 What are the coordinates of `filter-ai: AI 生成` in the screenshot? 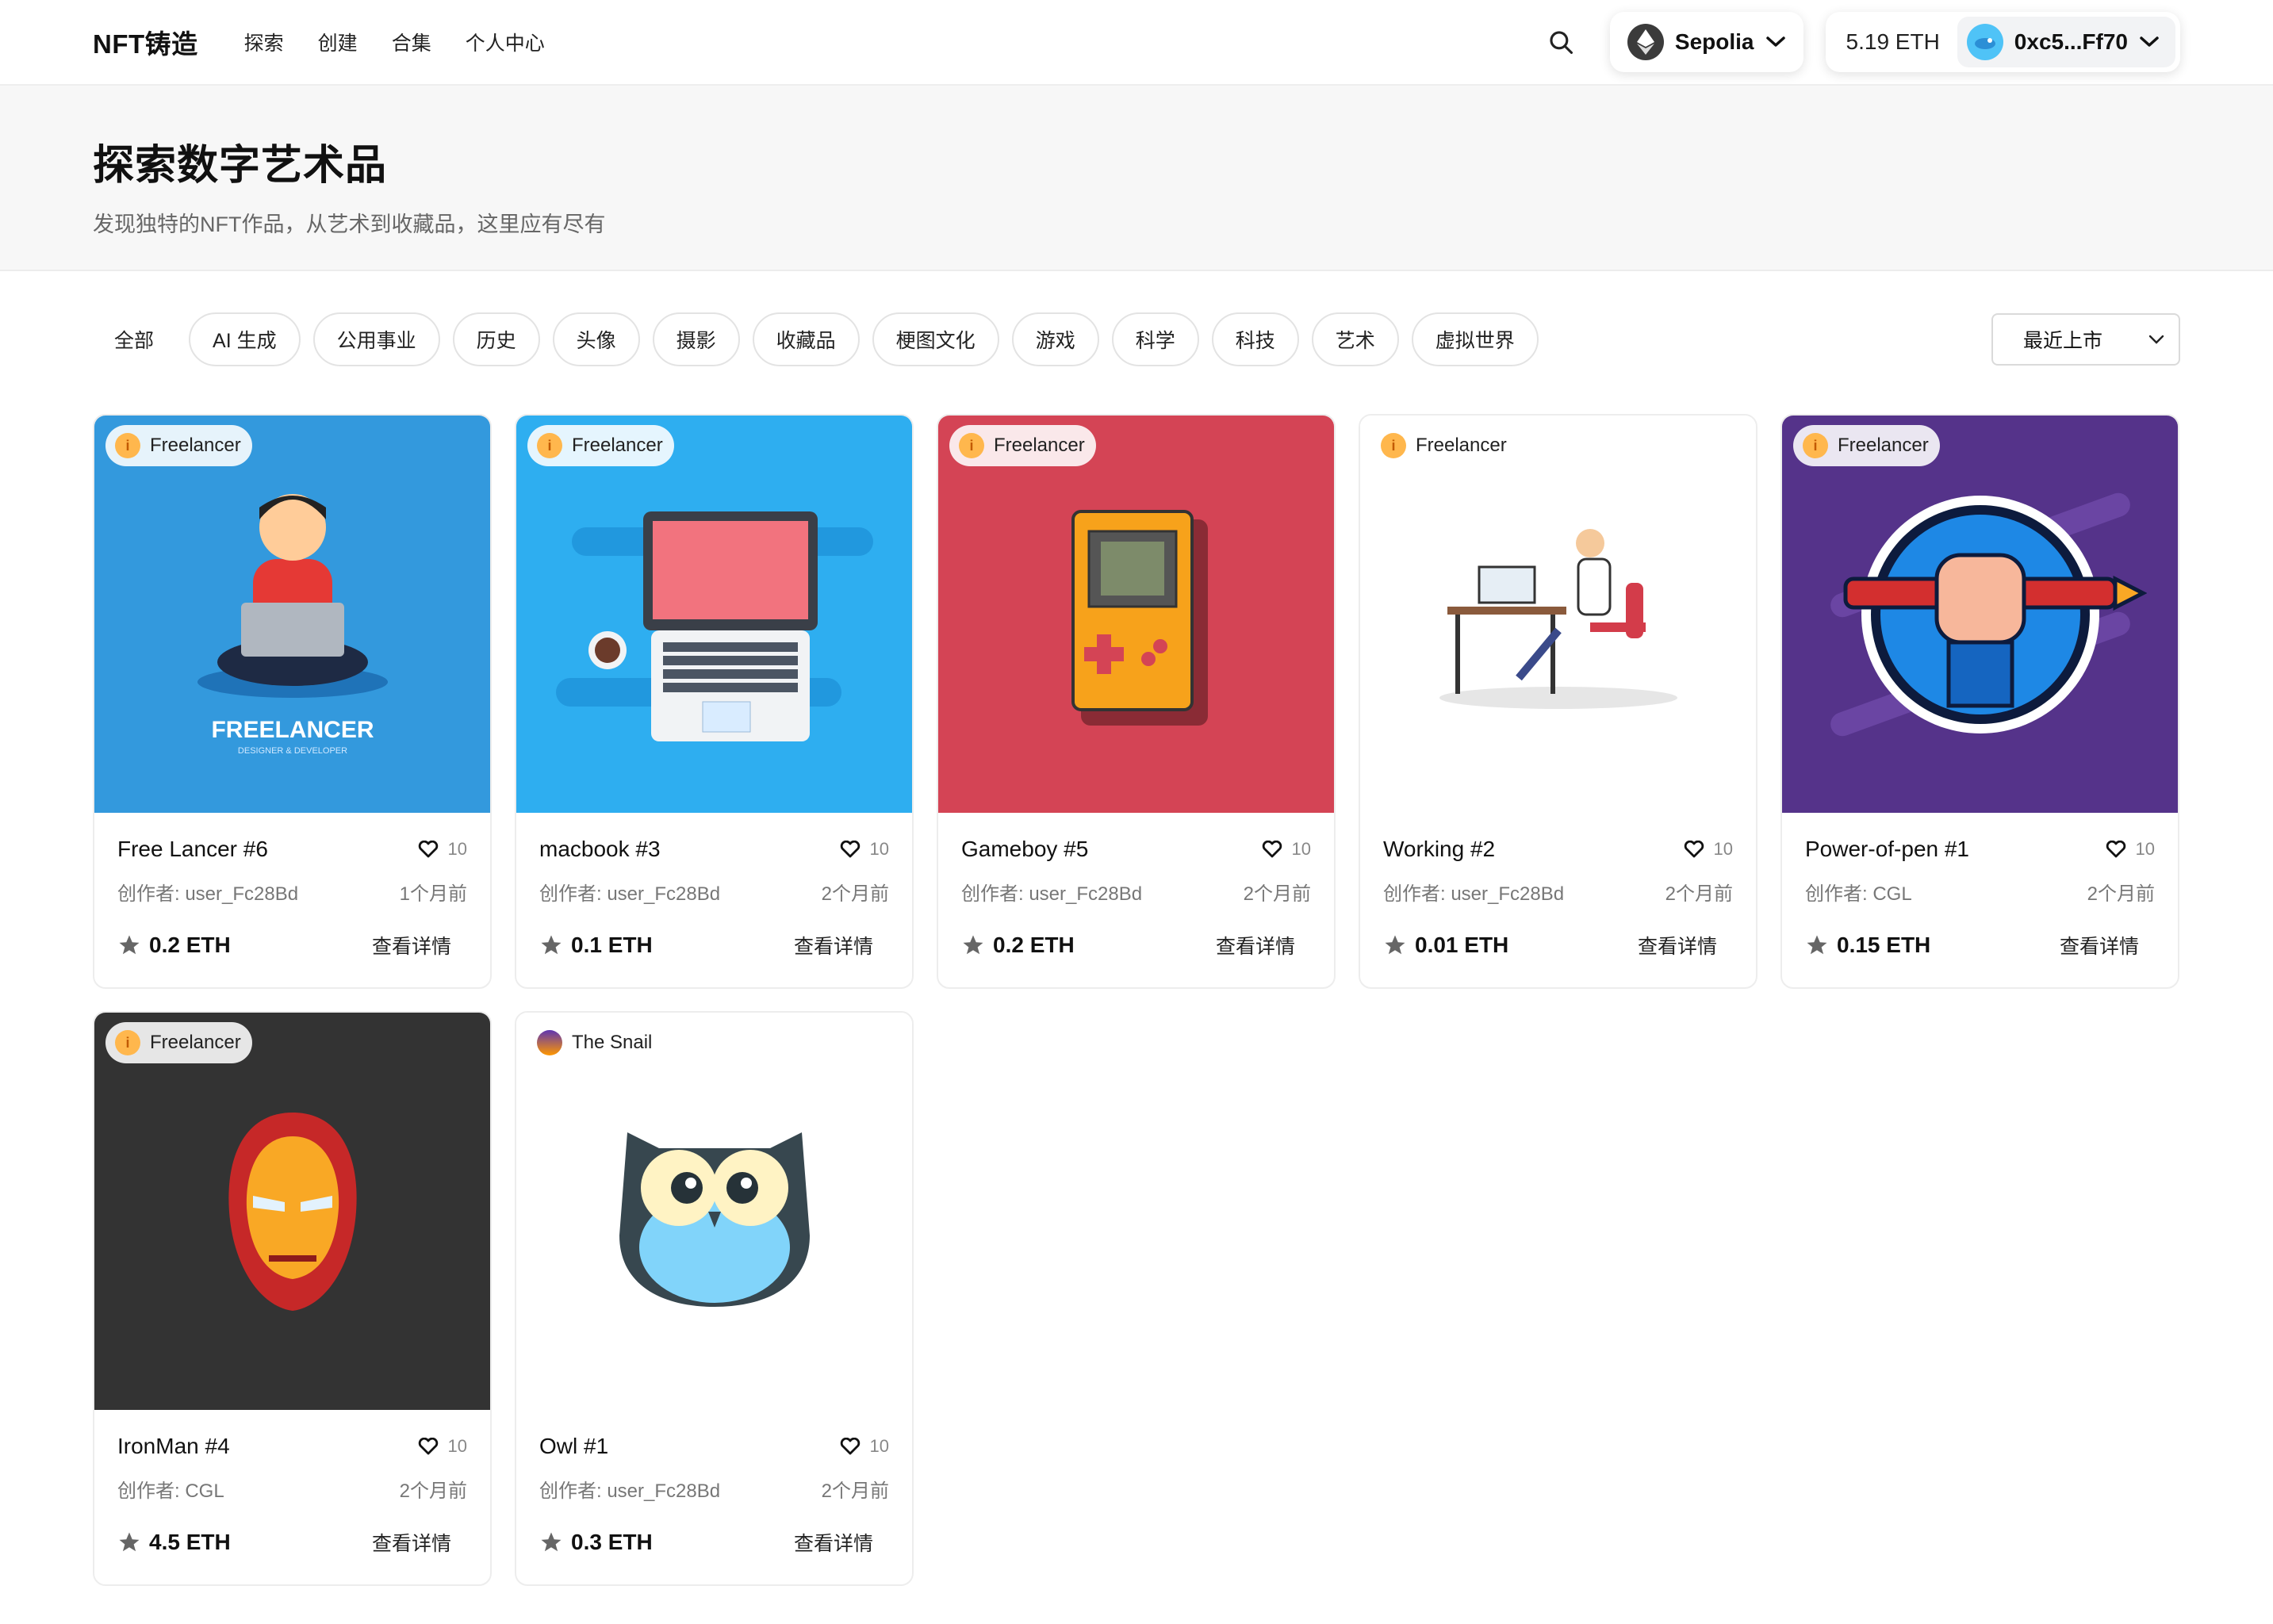 It's located at (245, 339).